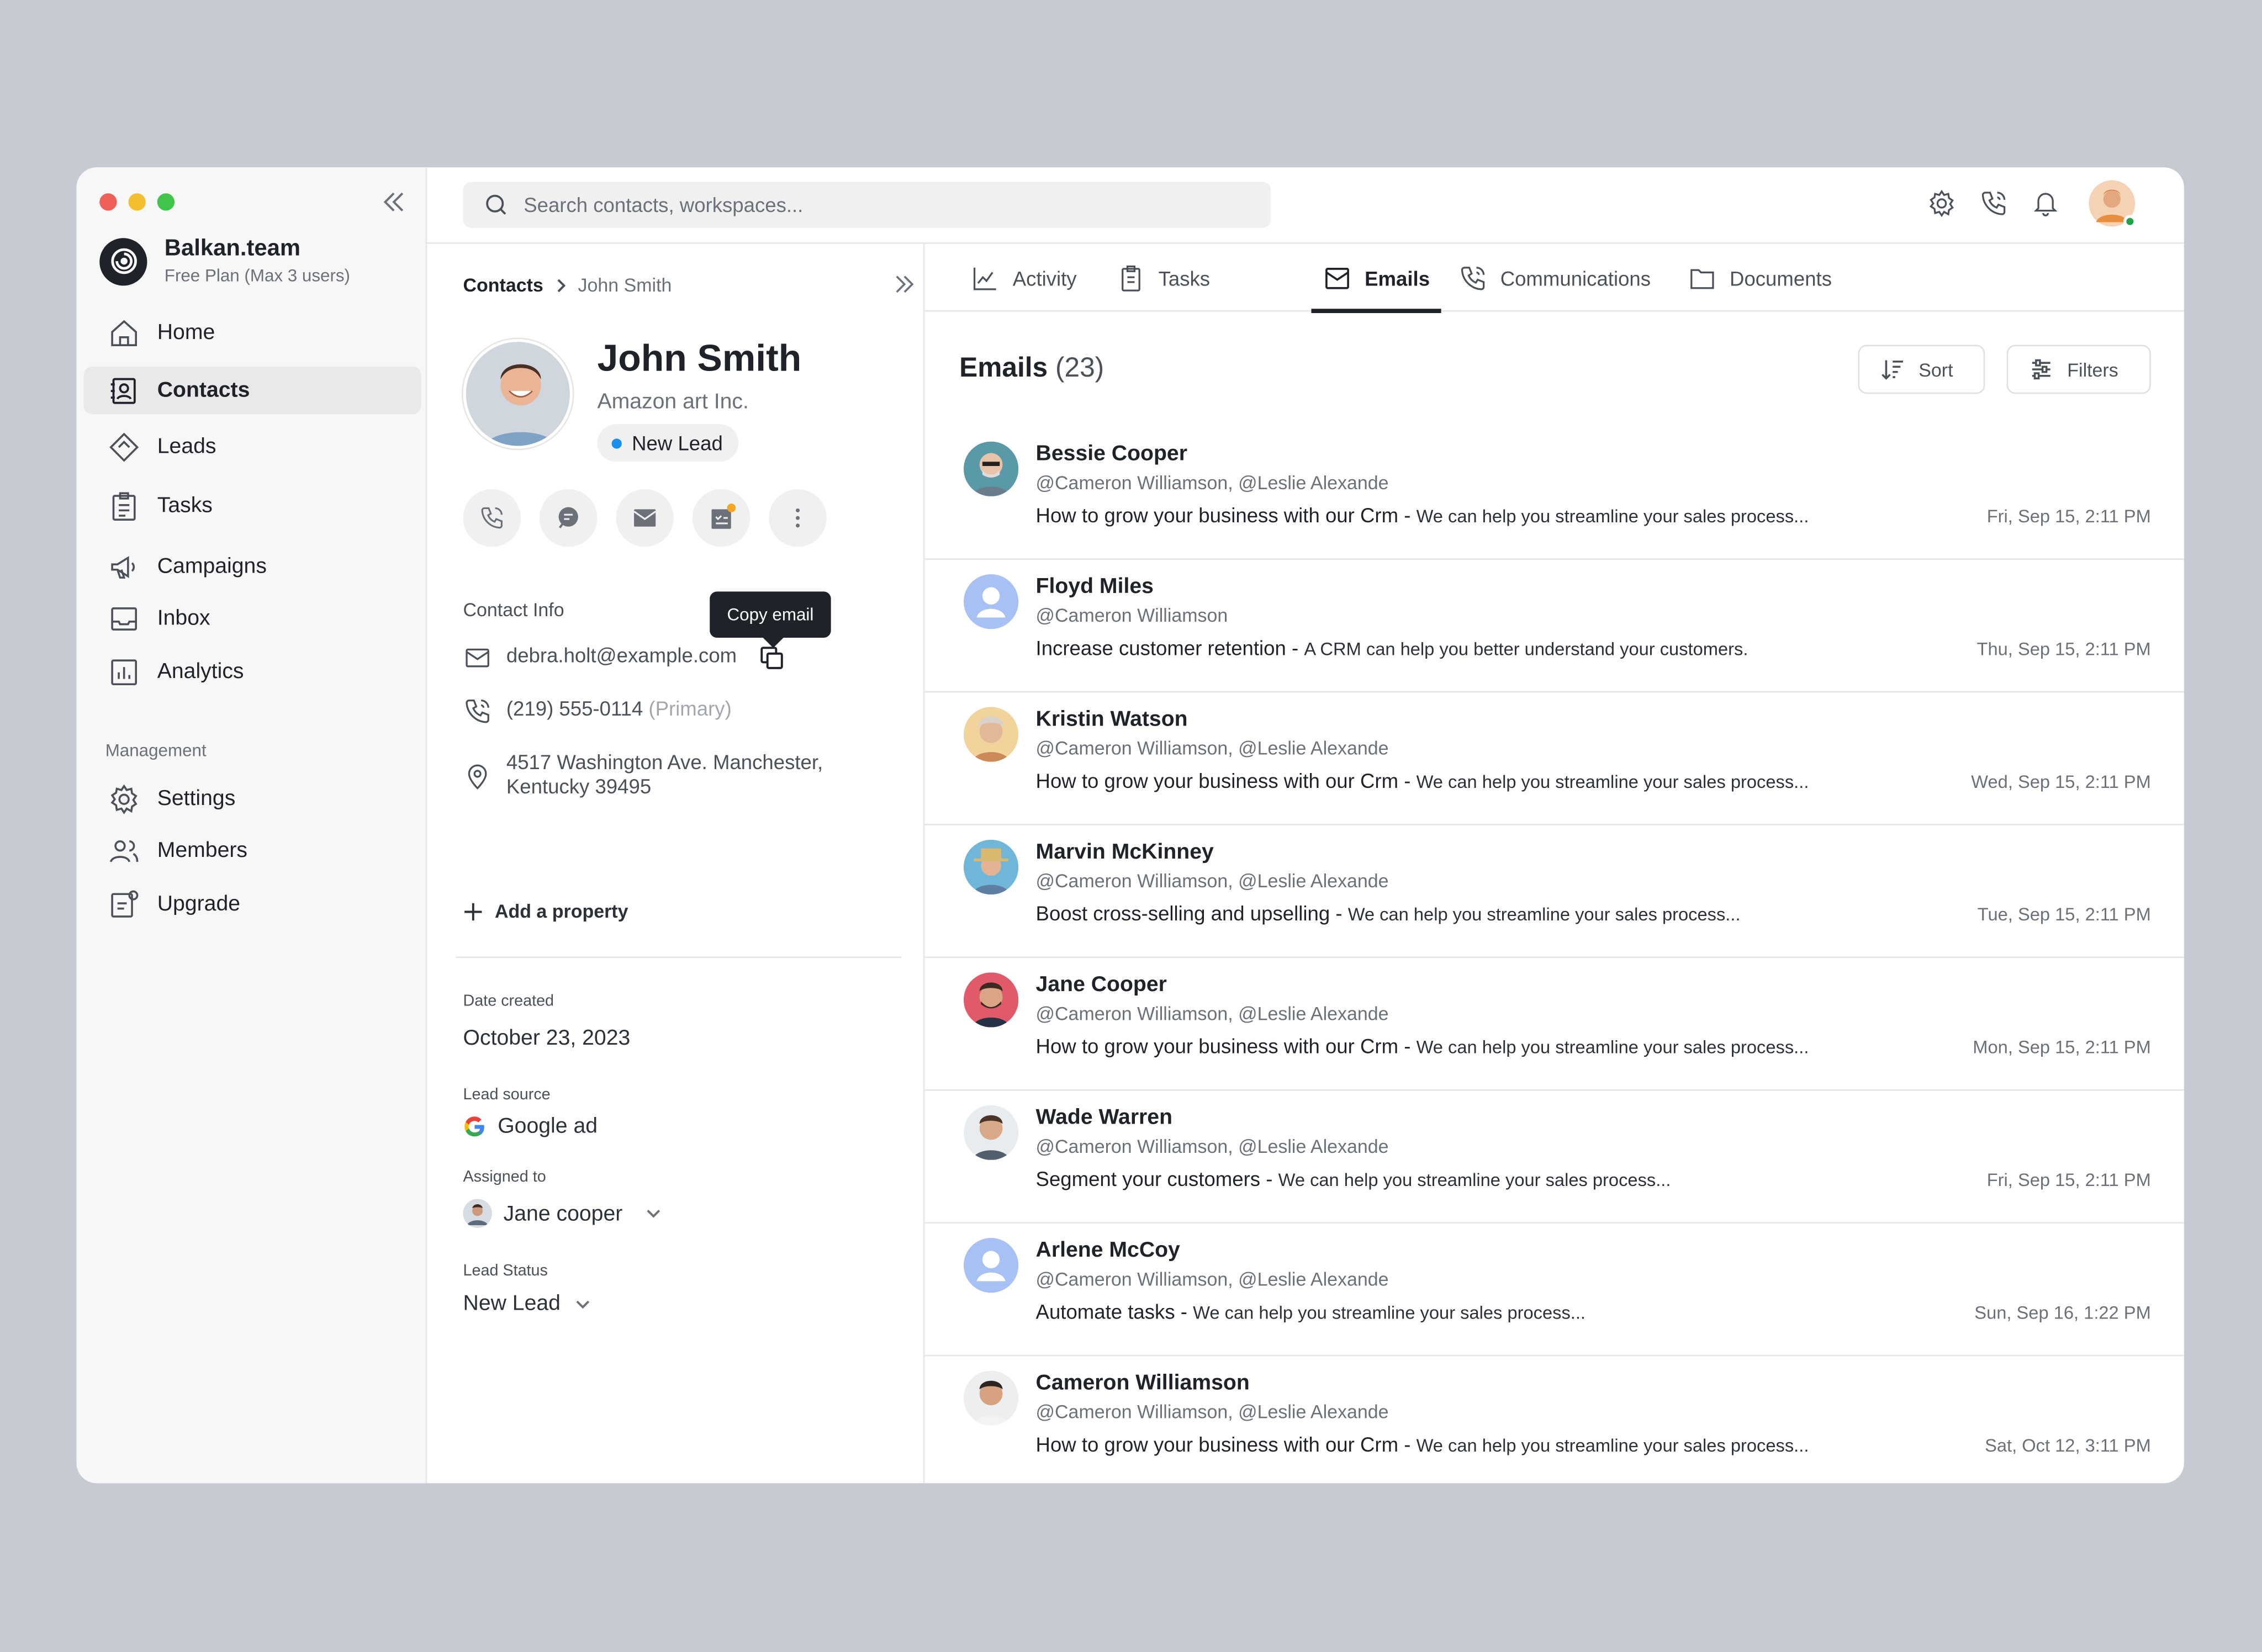 The height and width of the screenshot is (1652, 2262). Describe the element at coordinates (252, 506) in the screenshot. I see `sidebar-item-tasks: Tasks` at that location.